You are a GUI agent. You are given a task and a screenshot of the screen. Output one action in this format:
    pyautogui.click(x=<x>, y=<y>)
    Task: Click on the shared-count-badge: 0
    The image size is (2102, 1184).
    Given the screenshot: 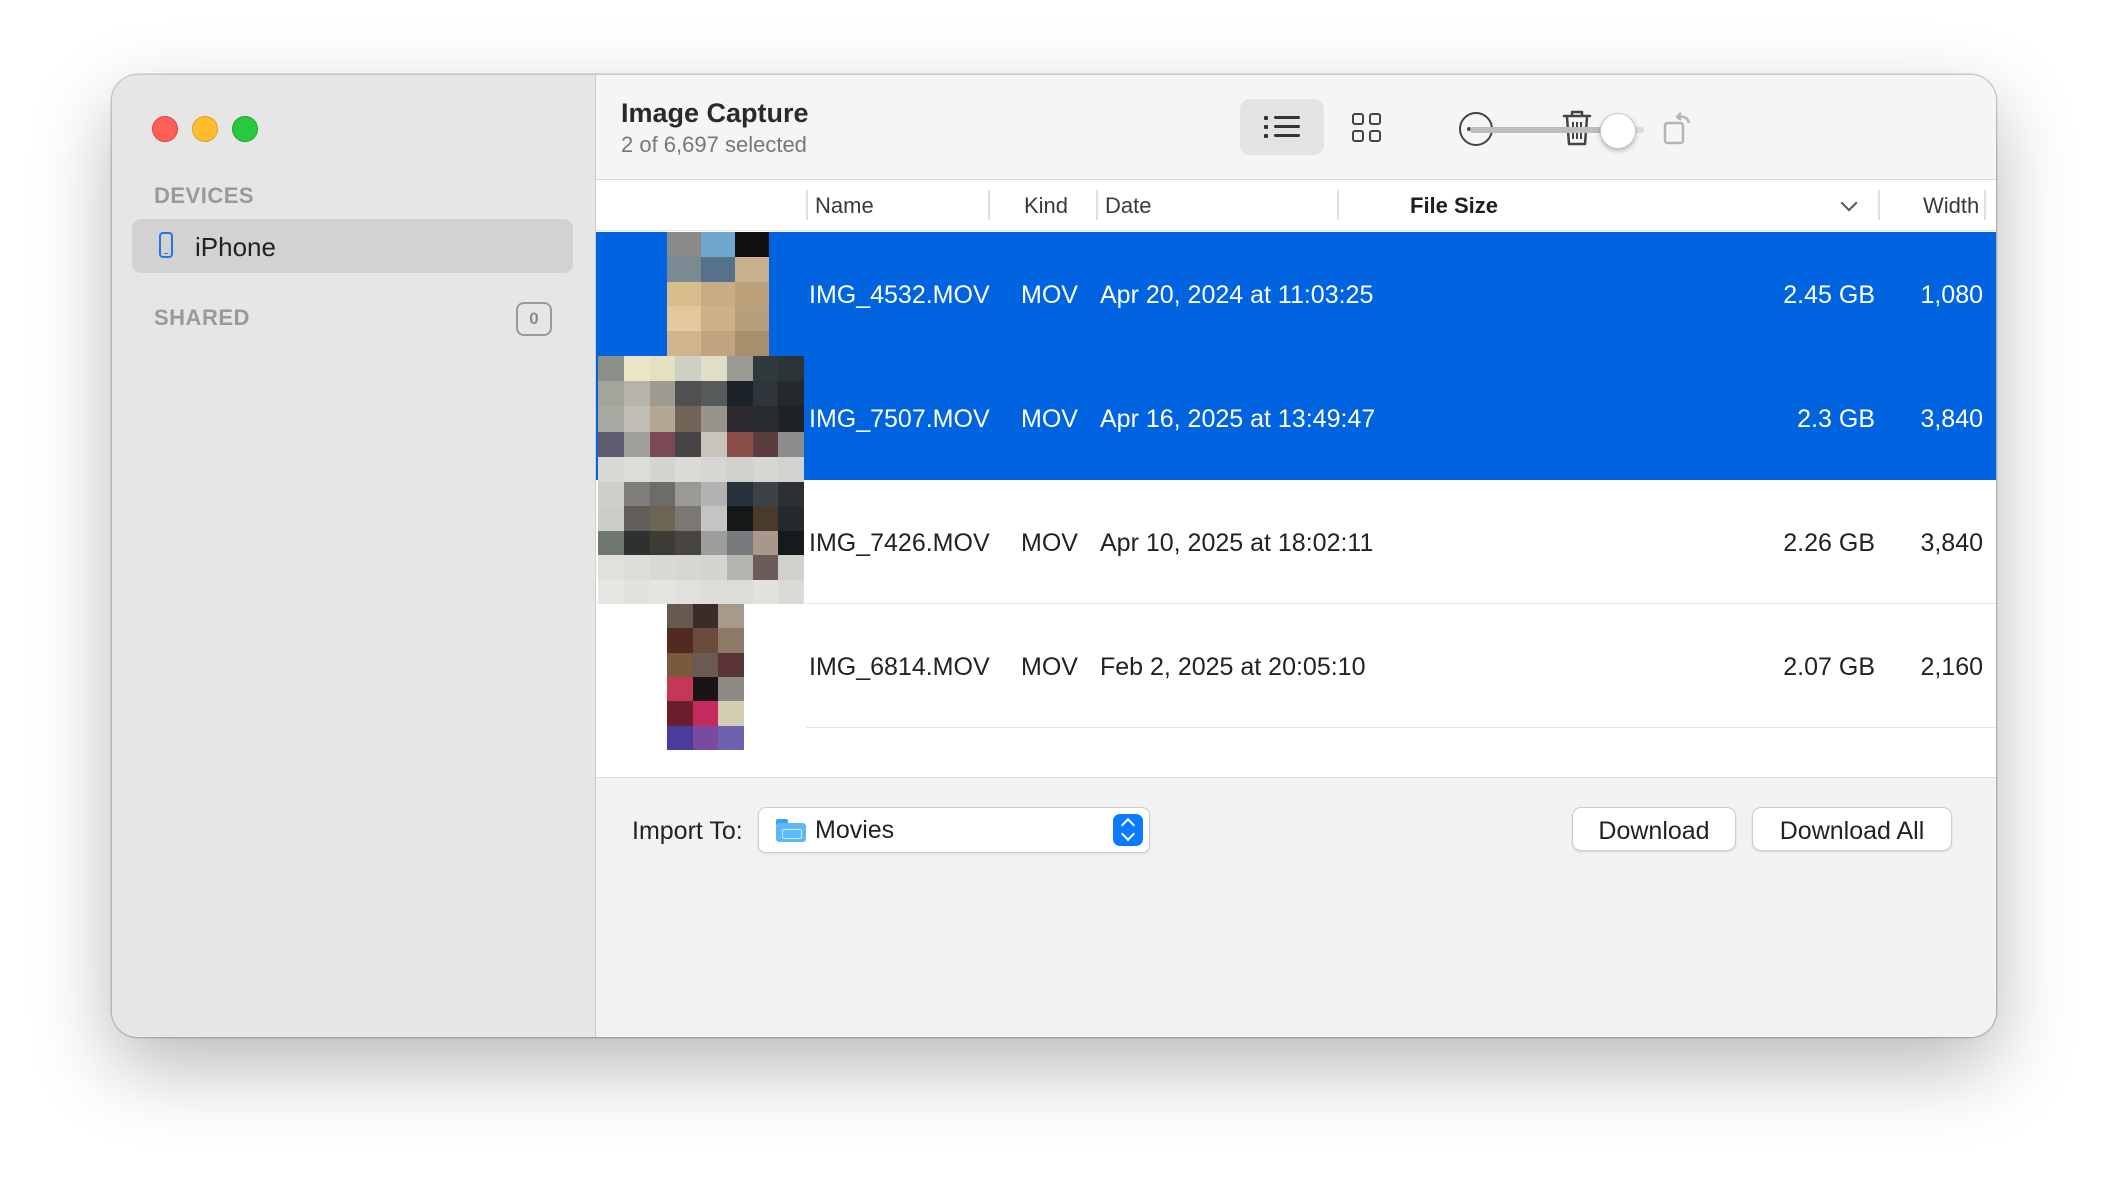 What is the action you would take?
    pyautogui.click(x=534, y=319)
    